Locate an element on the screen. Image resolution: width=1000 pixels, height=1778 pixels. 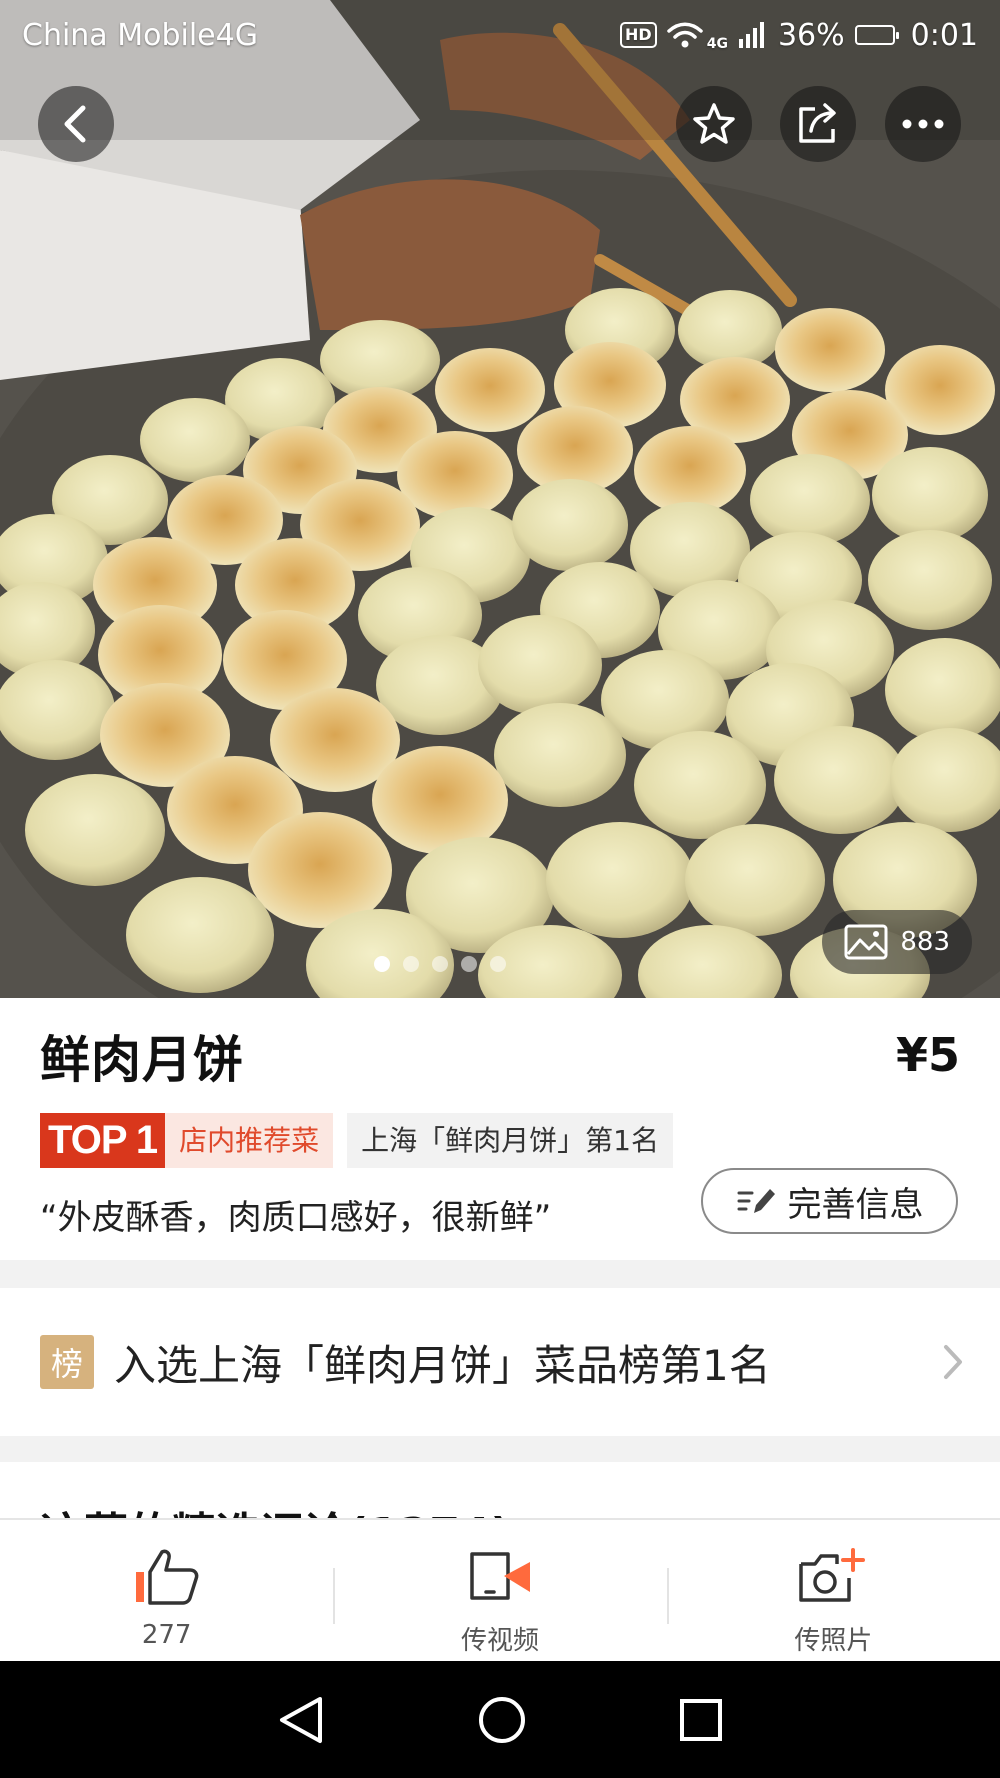
dish-quote: “外皮酥香，肉质口感好，很新鲜” is located at coordinates (296, 1218).